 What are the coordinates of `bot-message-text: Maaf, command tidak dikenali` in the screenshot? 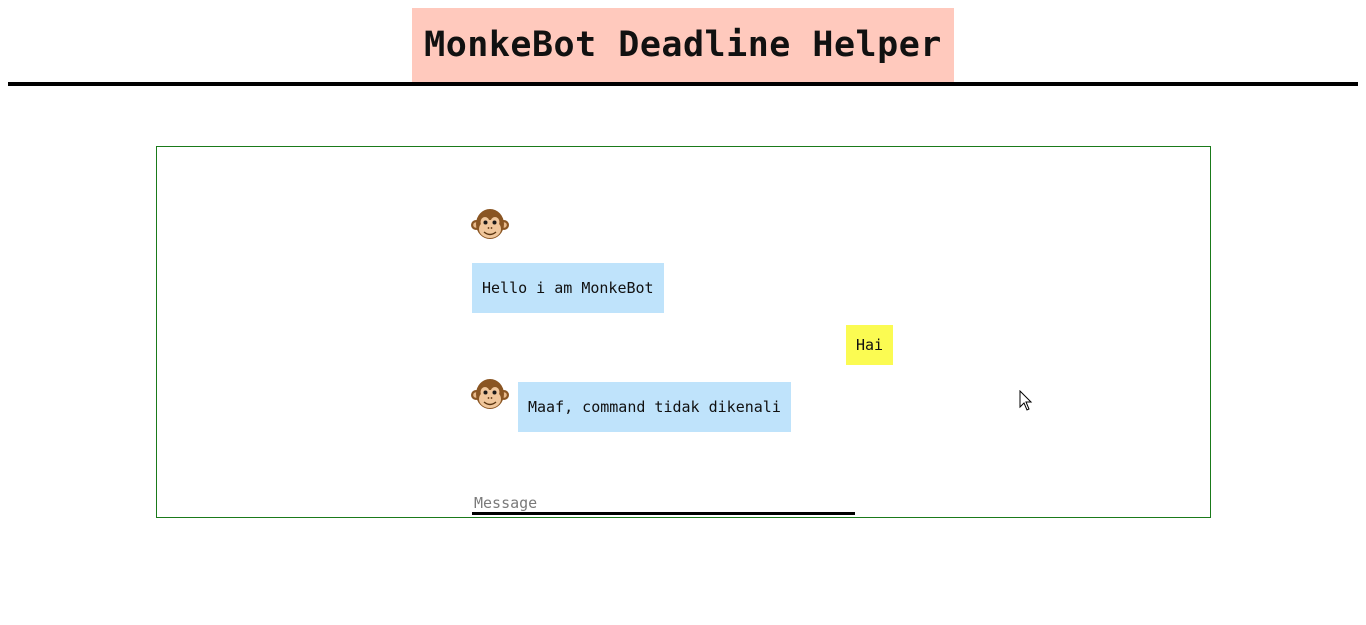 It's located at (654, 407).